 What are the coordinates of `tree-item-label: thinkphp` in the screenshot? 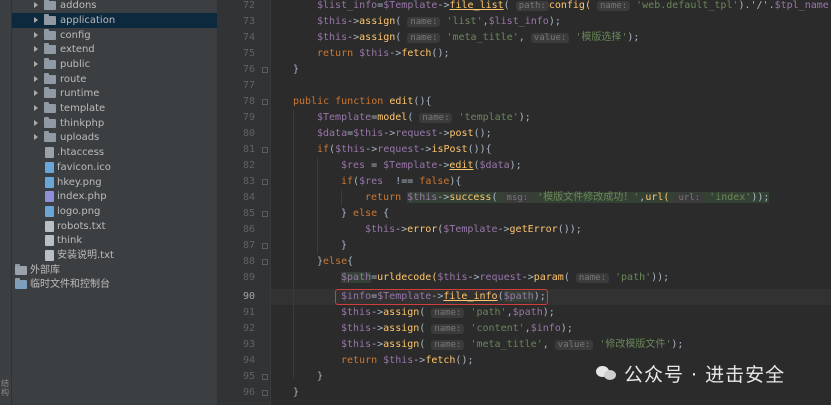 It's located at (82, 123).